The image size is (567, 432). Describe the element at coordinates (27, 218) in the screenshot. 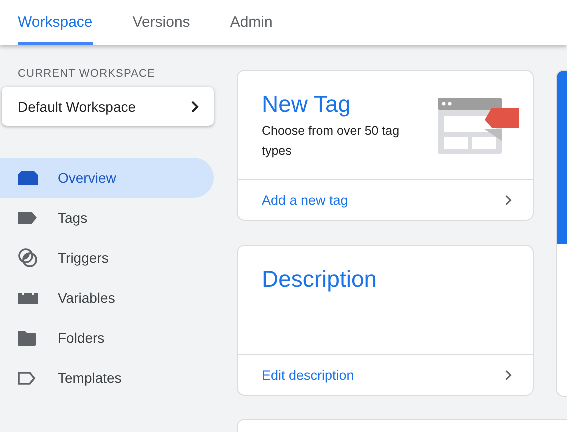

I see `tag-icon` at that location.